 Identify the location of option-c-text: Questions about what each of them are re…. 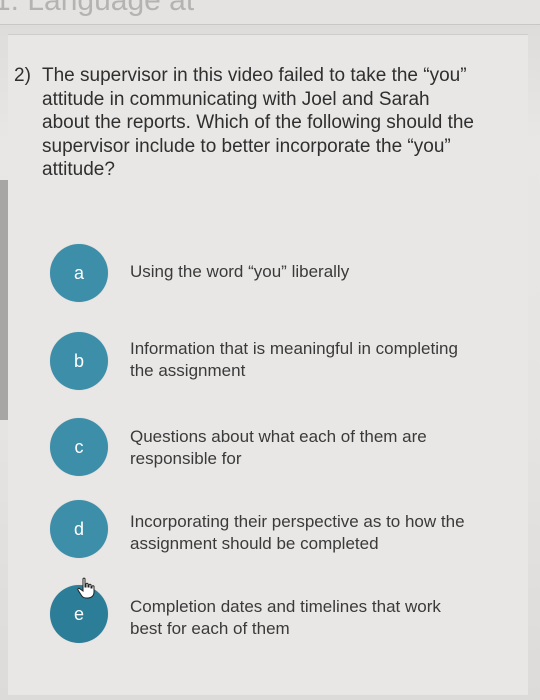
(300, 448).